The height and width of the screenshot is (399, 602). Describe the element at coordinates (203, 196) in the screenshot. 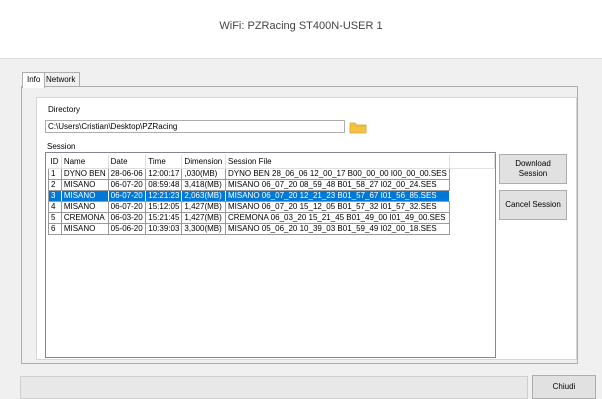

I see `cell-dimension: 2,063(MB)` at that location.